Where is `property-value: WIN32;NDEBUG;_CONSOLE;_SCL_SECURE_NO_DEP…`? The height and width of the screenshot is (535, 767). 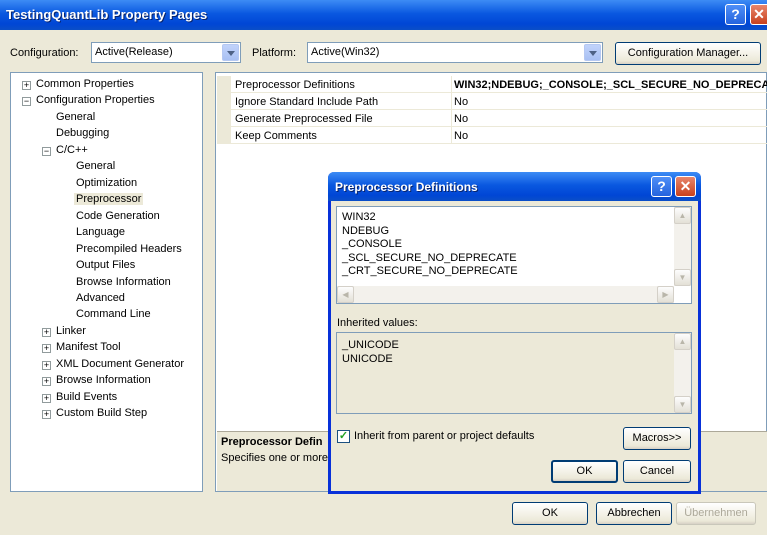
property-value: WIN32;NDEBUG;_CONSOLE;_SCL_SECURE_NO_DEP… is located at coordinates (610, 85).